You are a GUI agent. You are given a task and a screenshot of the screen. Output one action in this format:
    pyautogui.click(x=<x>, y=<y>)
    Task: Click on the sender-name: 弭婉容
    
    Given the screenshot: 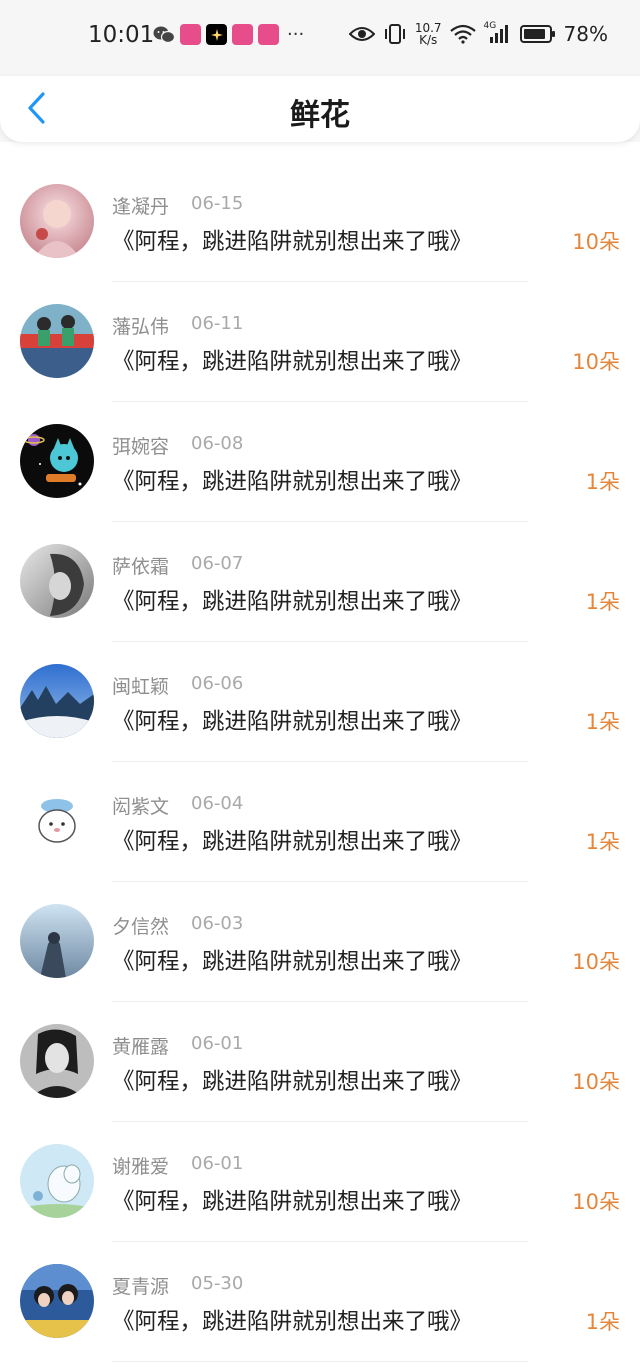 What is the action you would take?
    pyautogui.click(x=141, y=447)
    